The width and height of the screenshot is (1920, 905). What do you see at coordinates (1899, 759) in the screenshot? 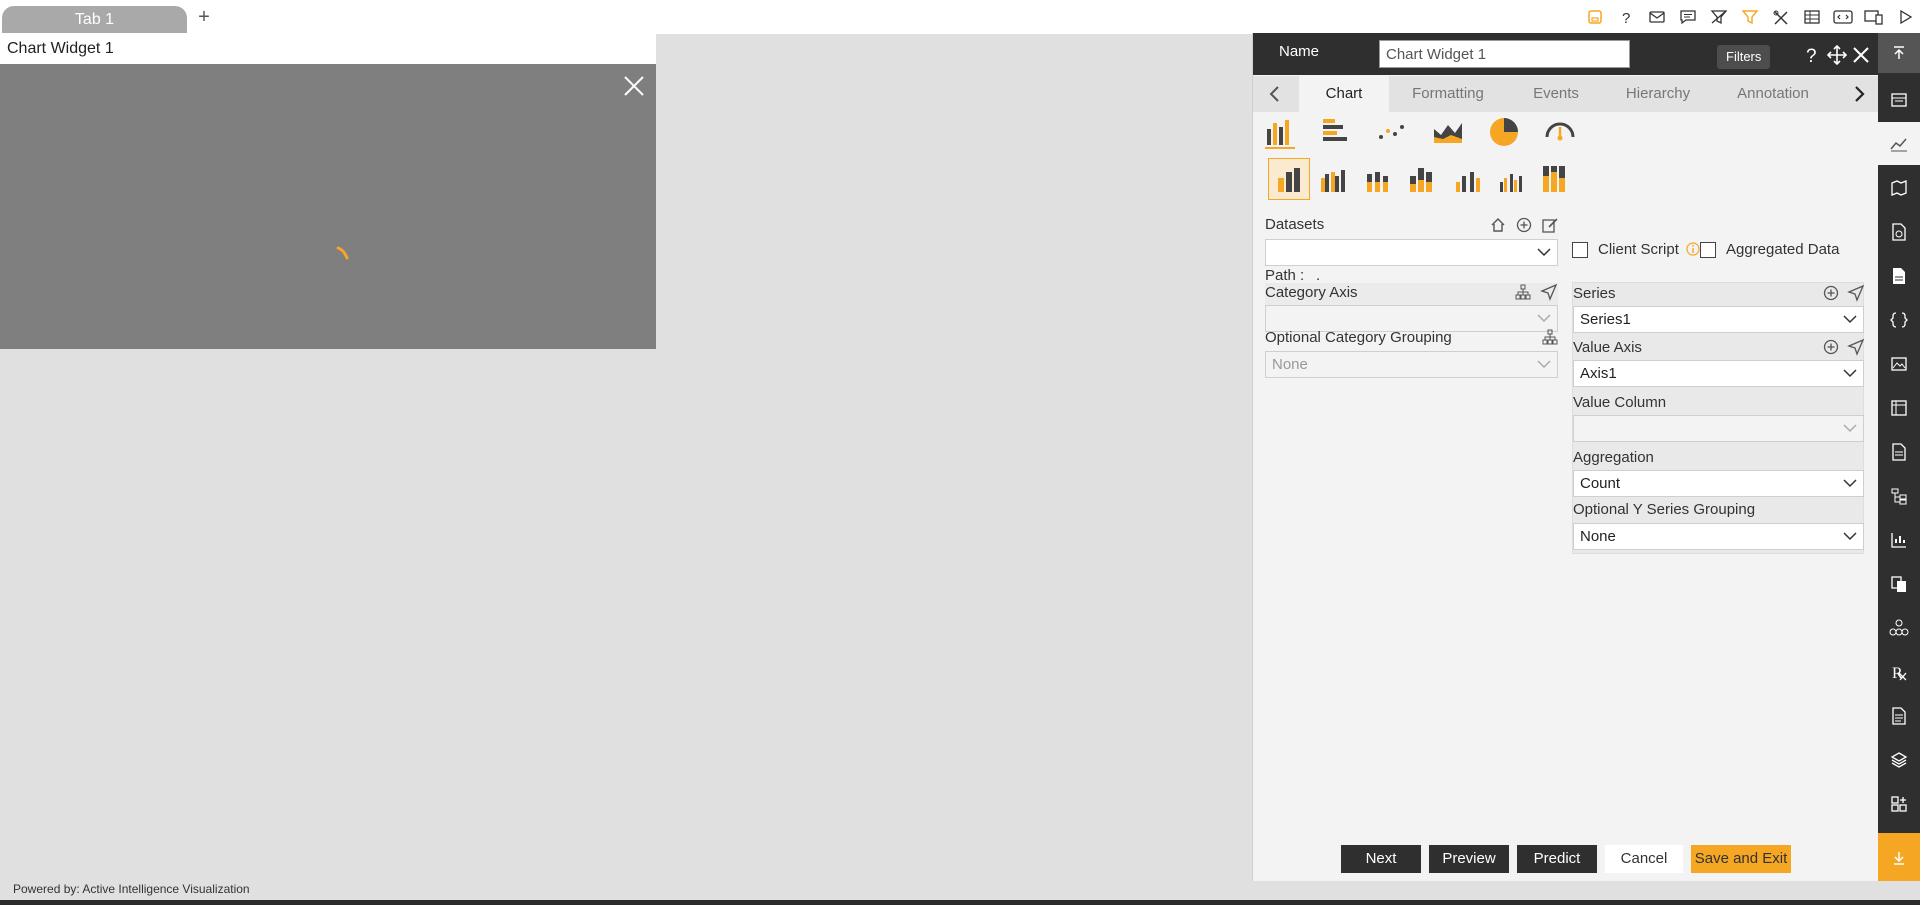
I see `layers-icon` at bounding box center [1899, 759].